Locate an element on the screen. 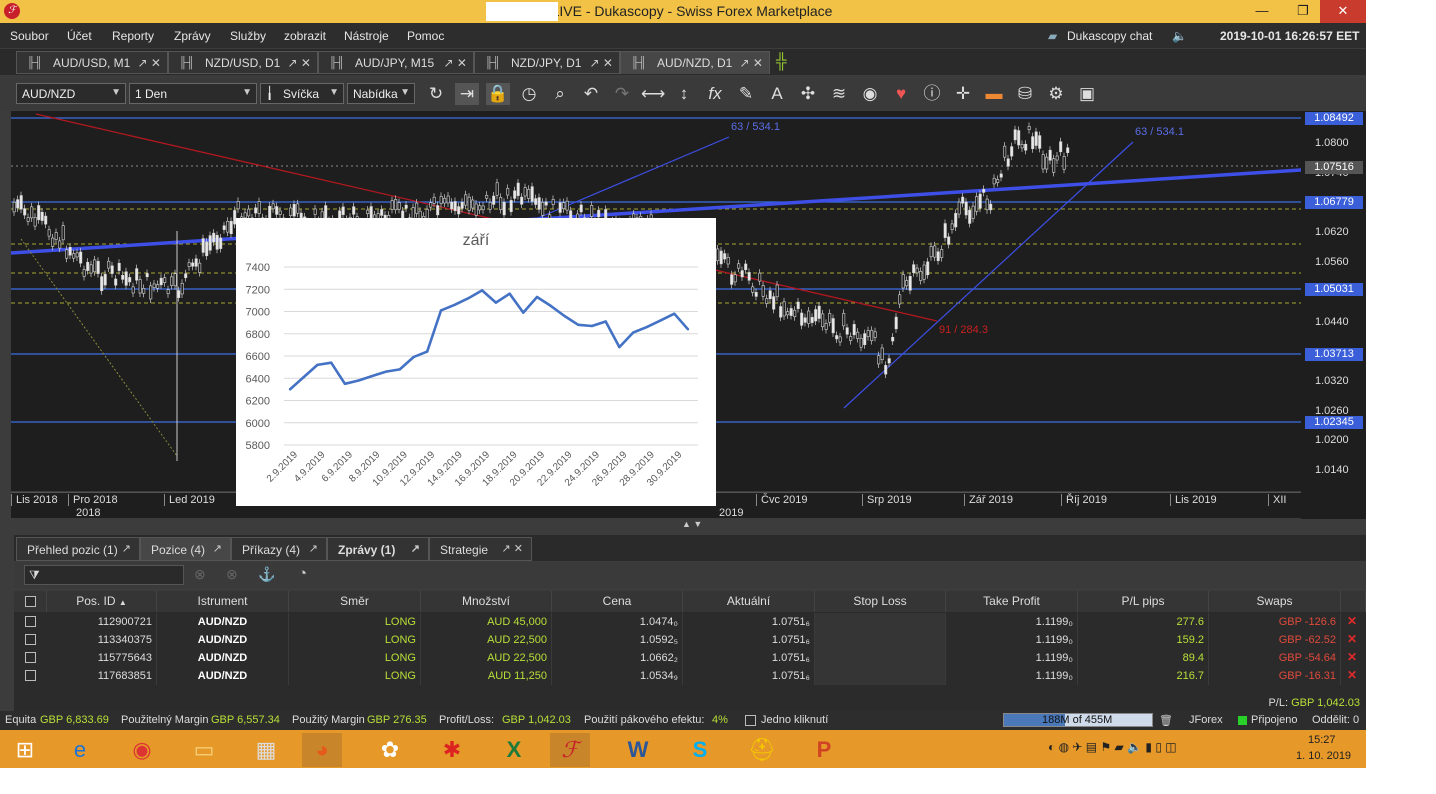 The width and height of the screenshot is (1436, 794). col-current: Aktuální is located at coordinates (749, 601).